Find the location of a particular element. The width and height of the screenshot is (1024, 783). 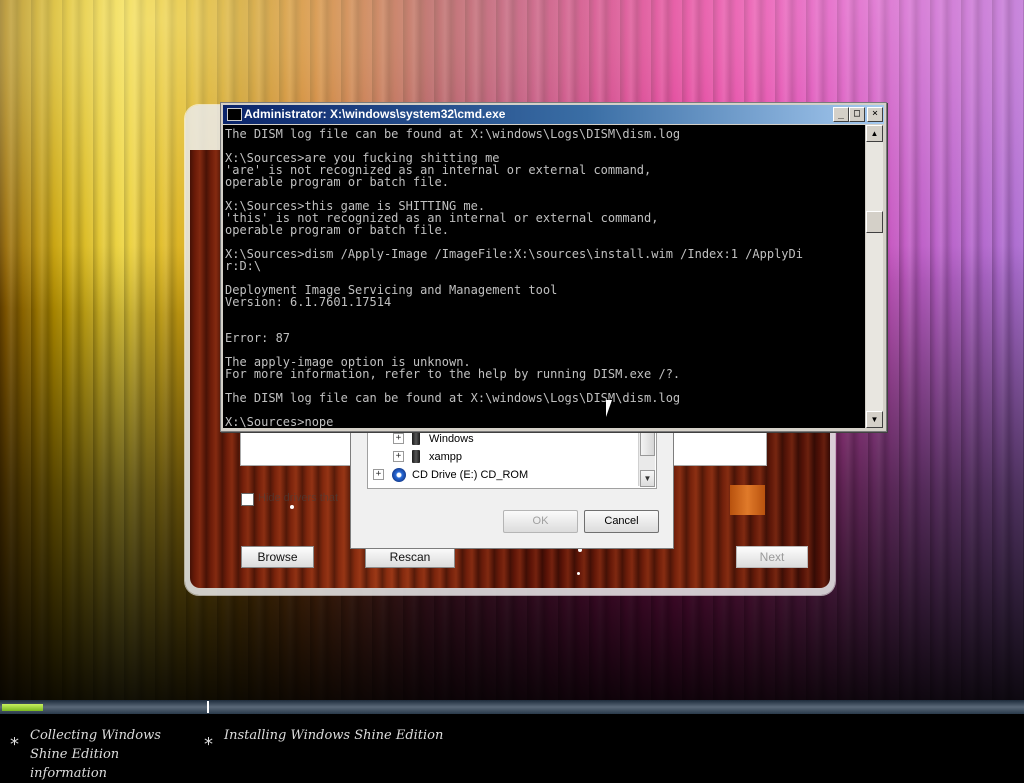

scroll-up-icon: ▲ is located at coordinates (874, 133).